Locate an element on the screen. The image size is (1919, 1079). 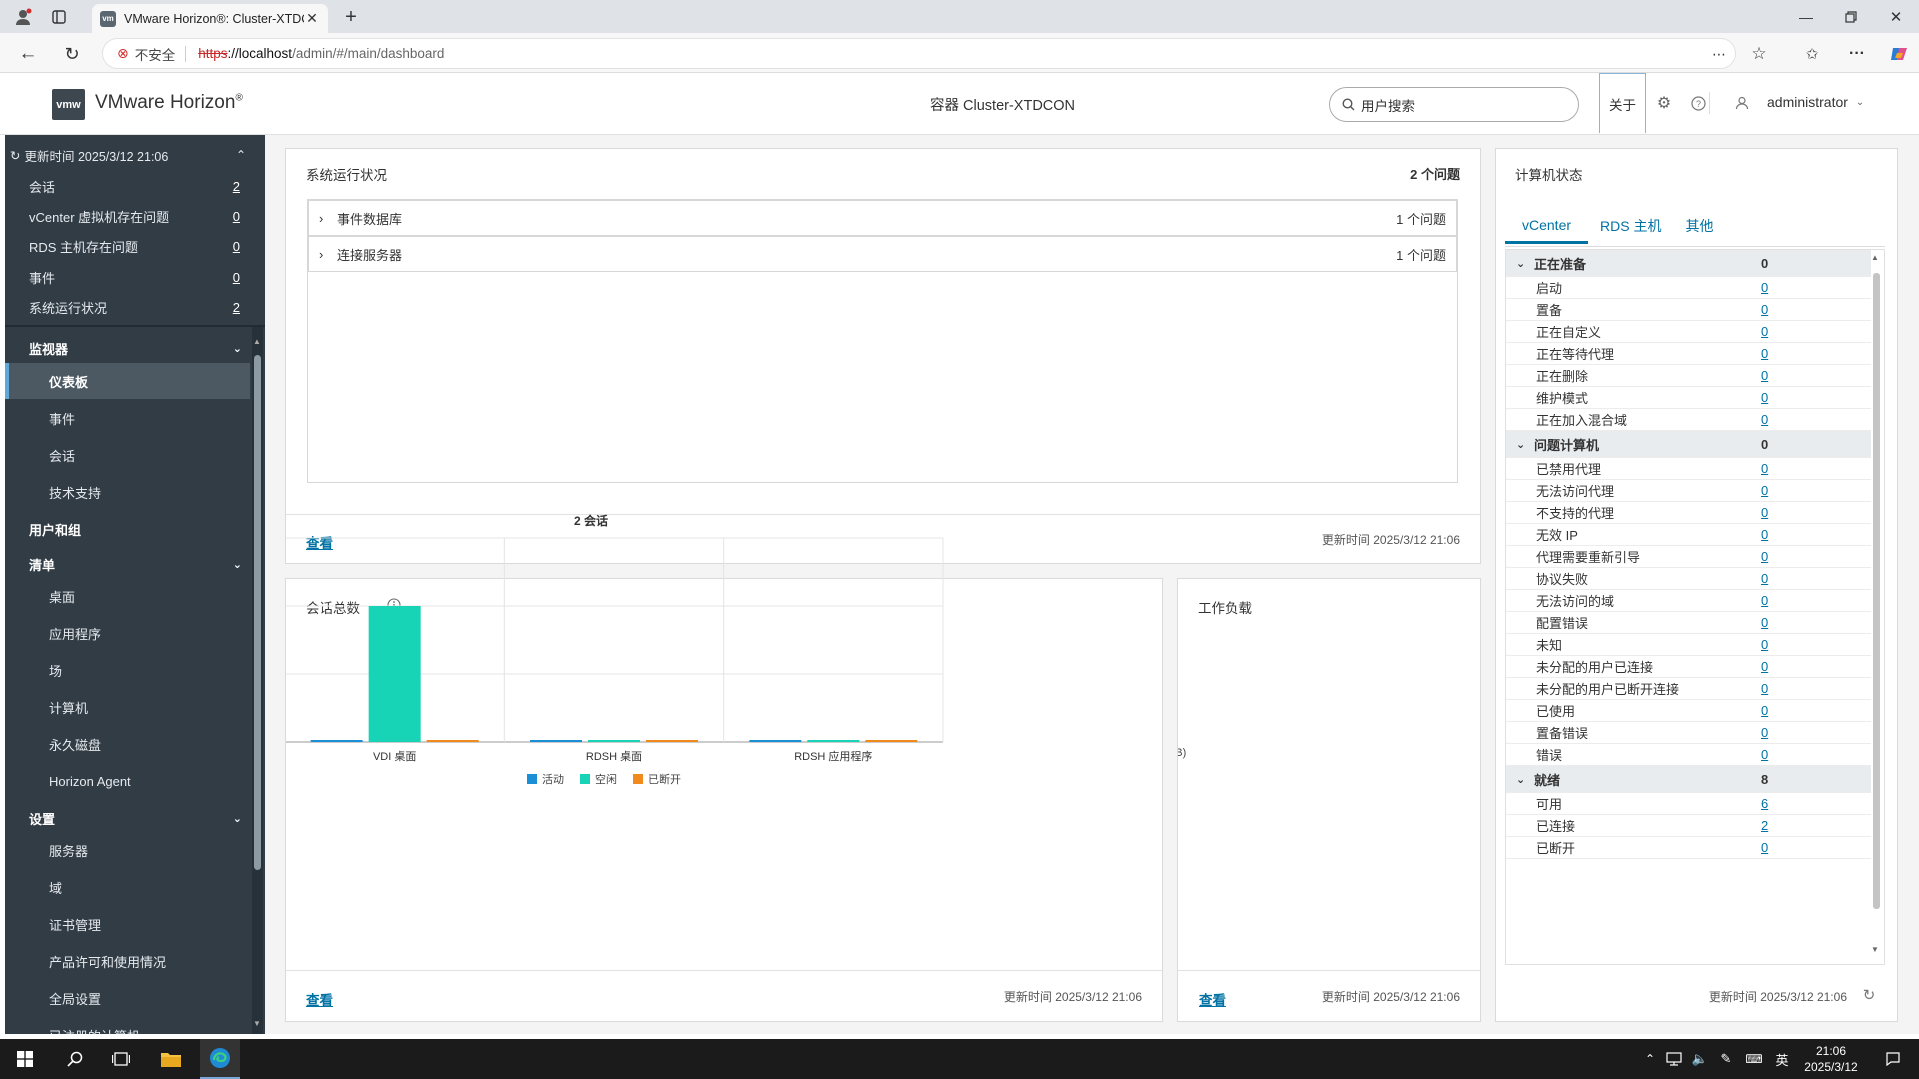
back-icon: ← is located at coordinates (28, 54).